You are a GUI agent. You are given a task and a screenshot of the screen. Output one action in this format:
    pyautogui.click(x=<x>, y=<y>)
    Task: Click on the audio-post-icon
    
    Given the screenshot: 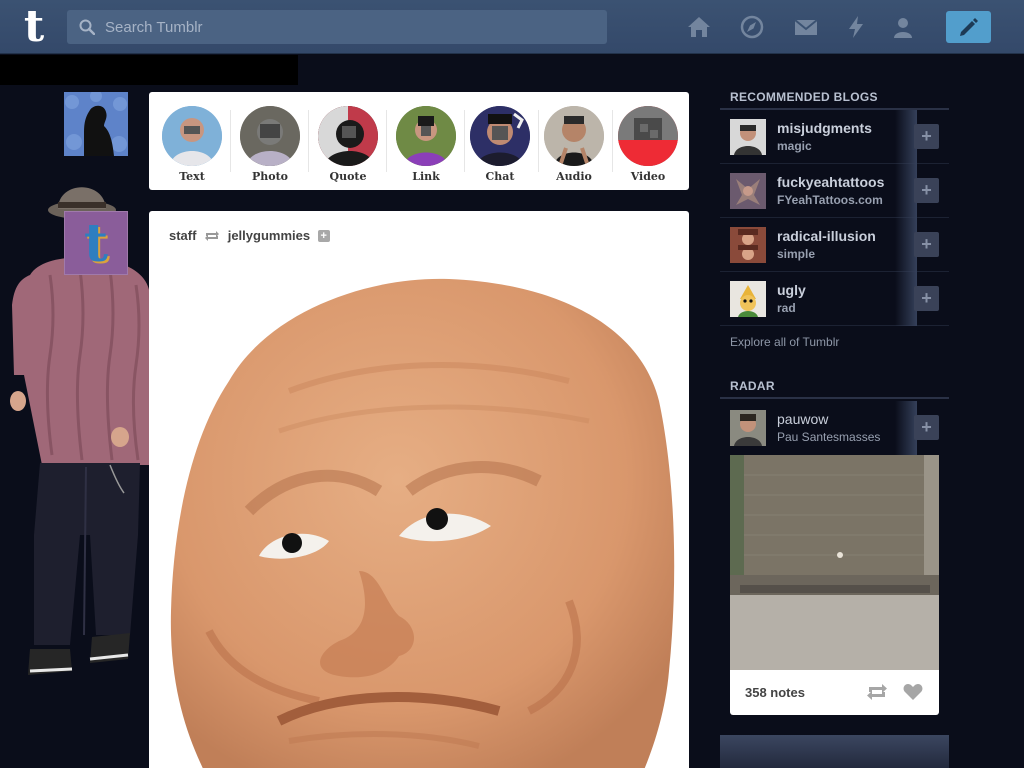 What is the action you would take?
    pyautogui.click(x=574, y=136)
    